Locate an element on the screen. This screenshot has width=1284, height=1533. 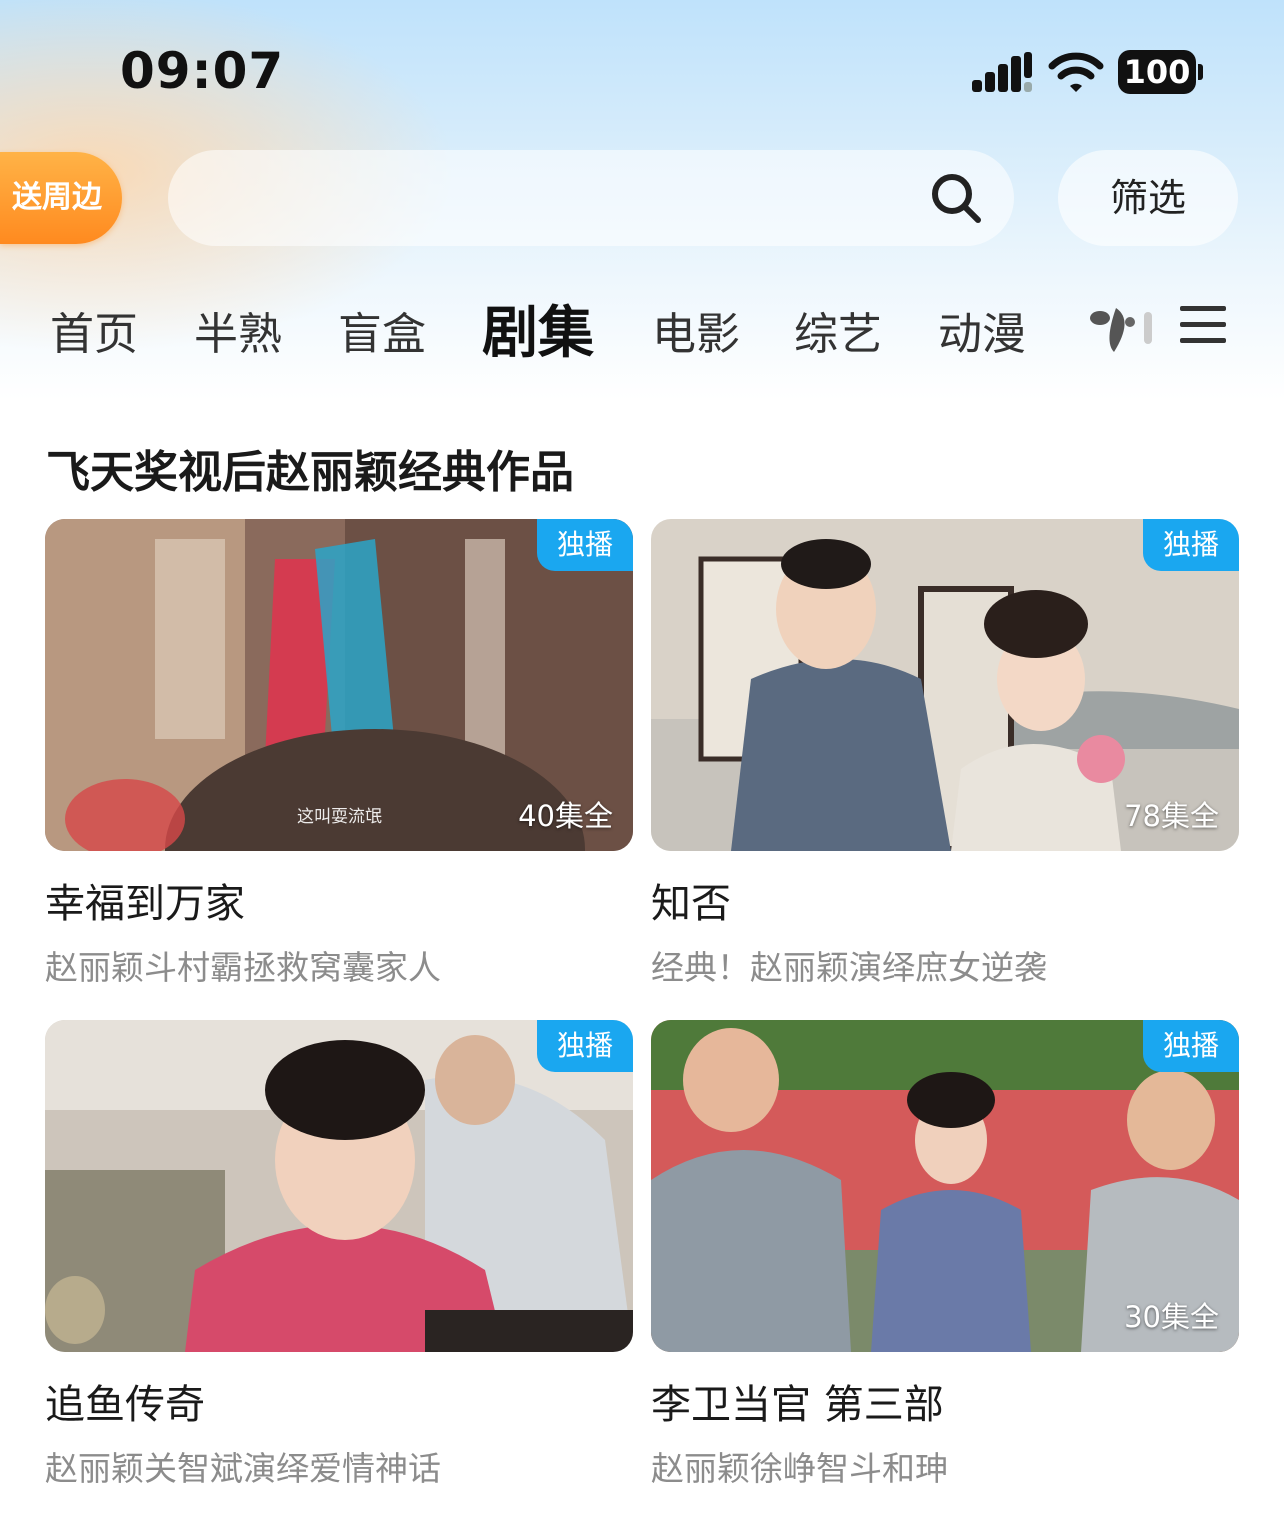
card-subtitle: 经典！赵丽颖演绎庶女逆袭 is located at coordinates (849, 967).